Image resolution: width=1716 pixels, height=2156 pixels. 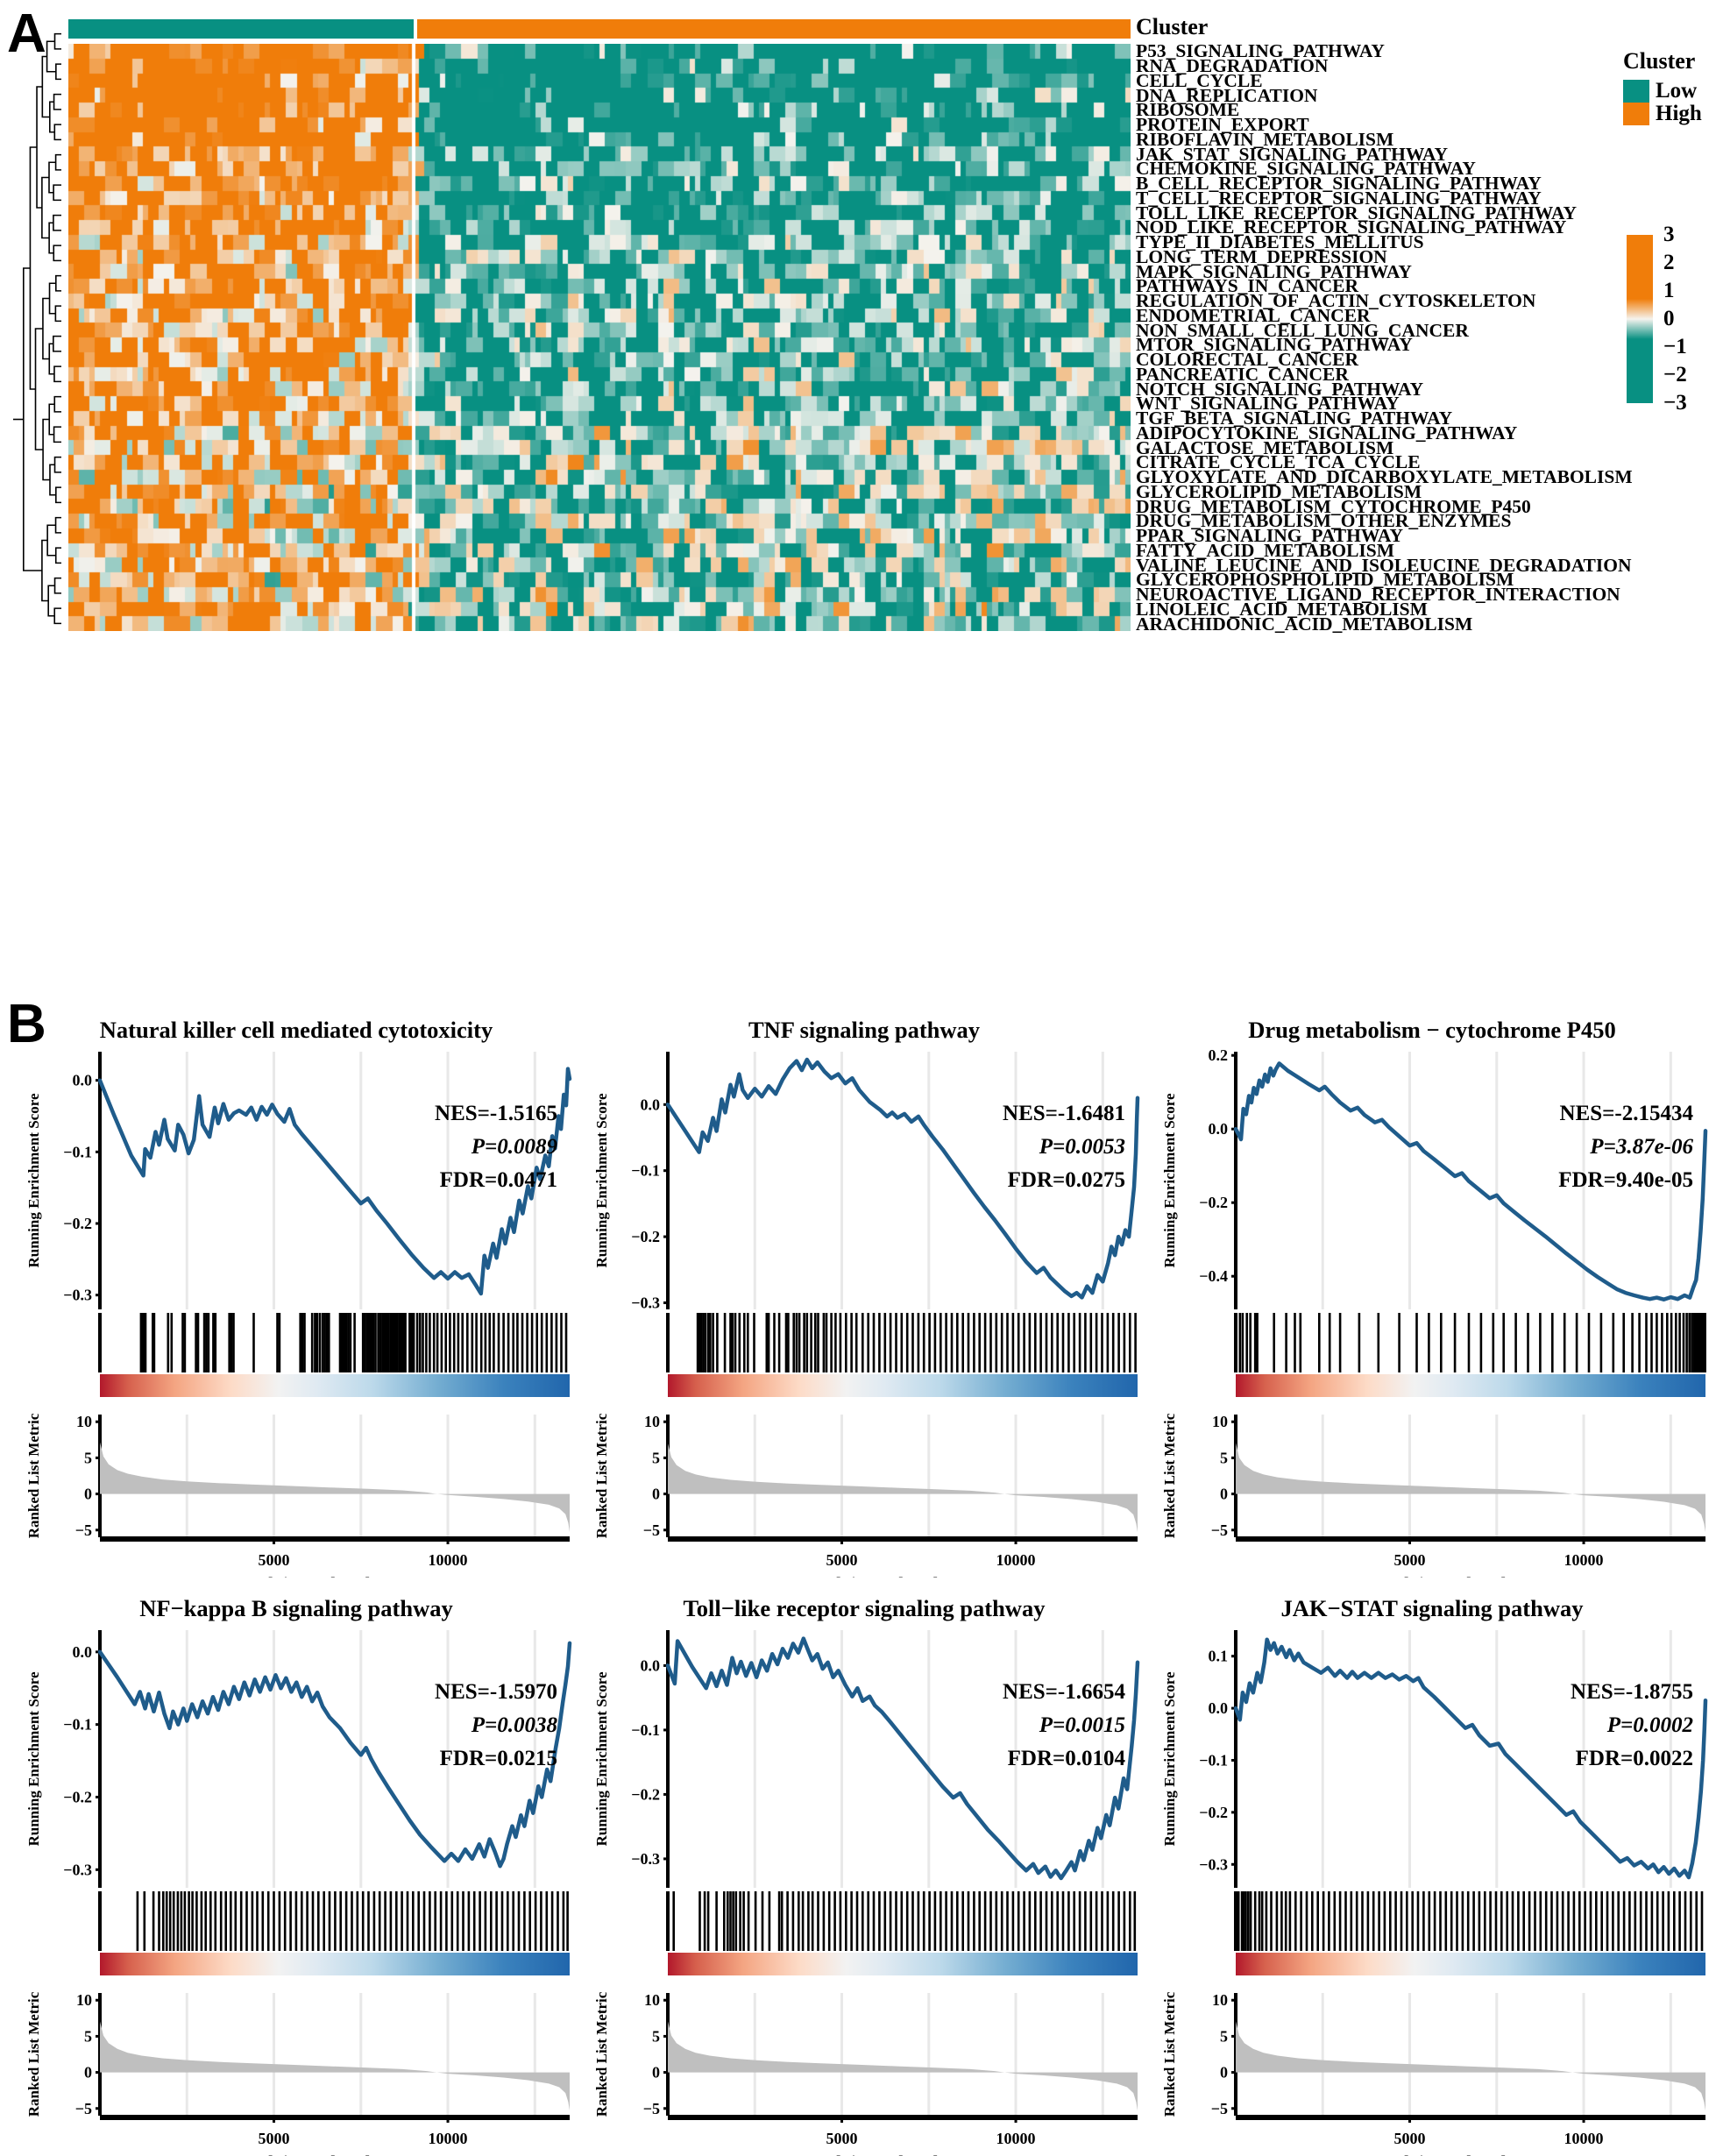 I want to click on color-scale-tick: 3, so click(x=1669, y=235).